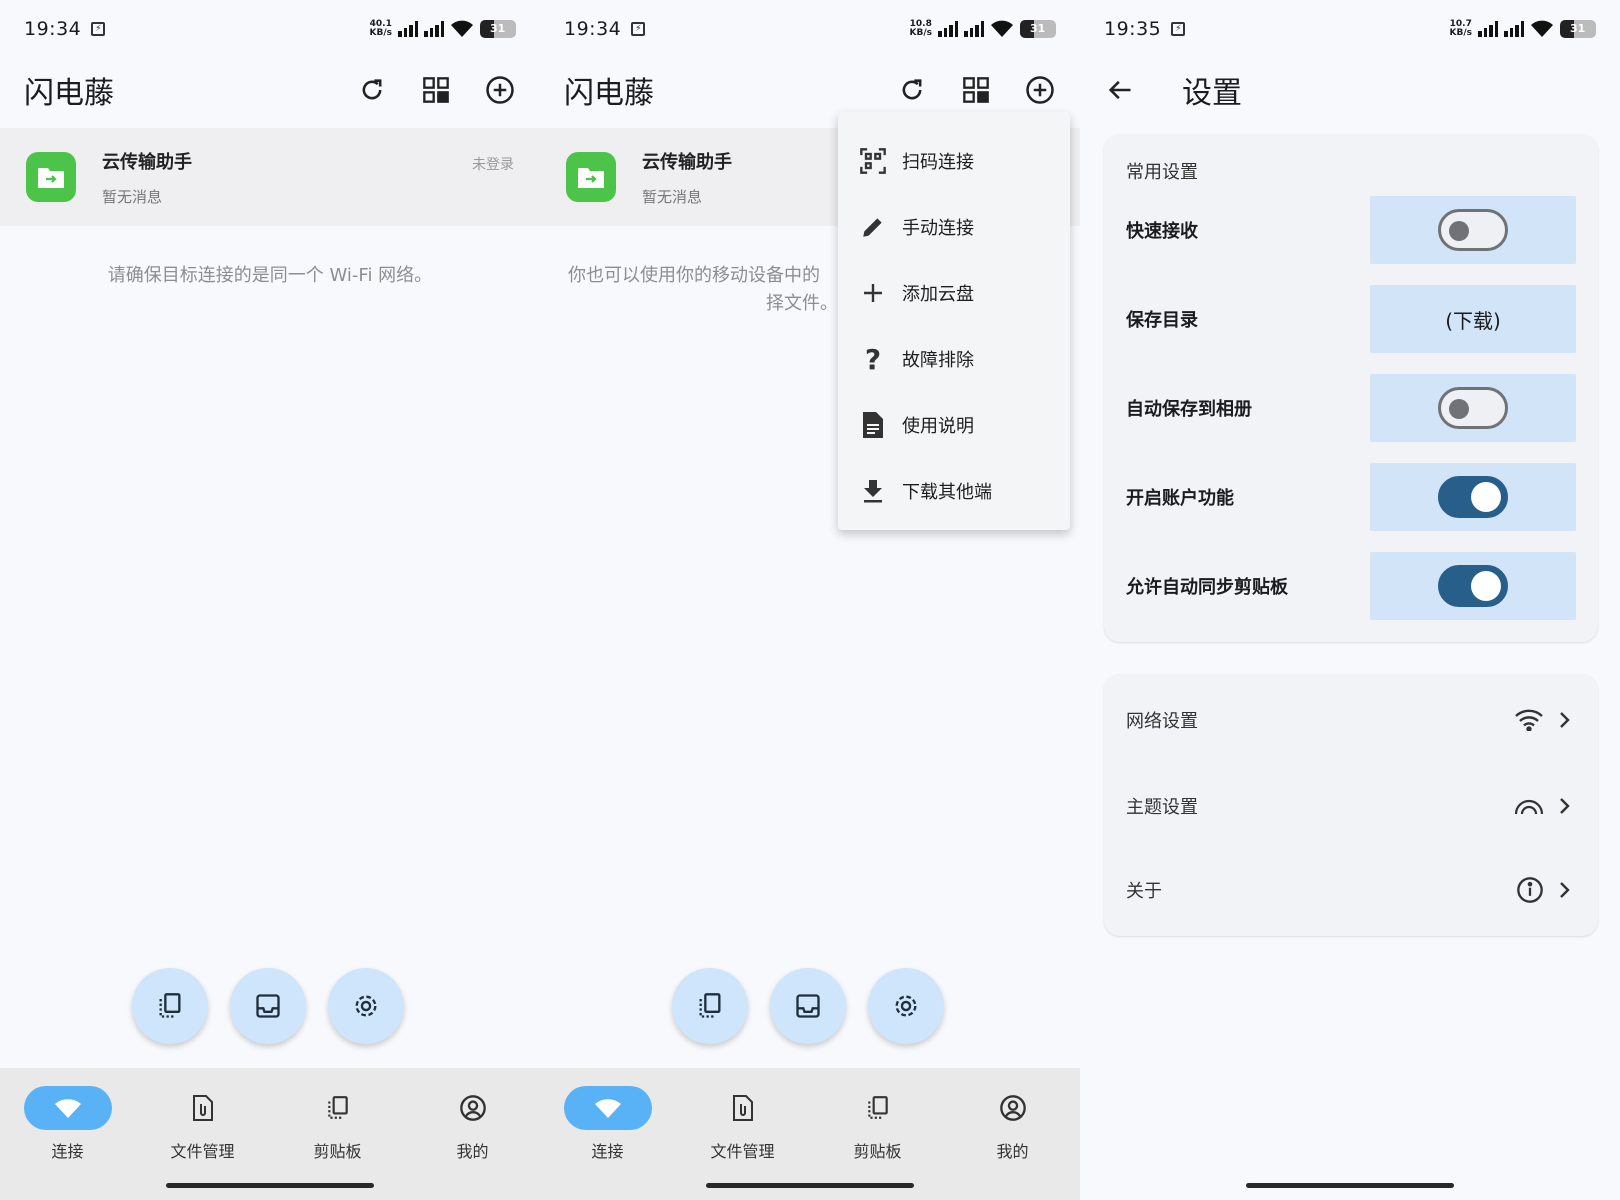 This screenshot has width=1620, height=1200. What do you see at coordinates (1473, 319) in the screenshot?
I see `save-directory-button: (下载)` at bounding box center [1473, 319].